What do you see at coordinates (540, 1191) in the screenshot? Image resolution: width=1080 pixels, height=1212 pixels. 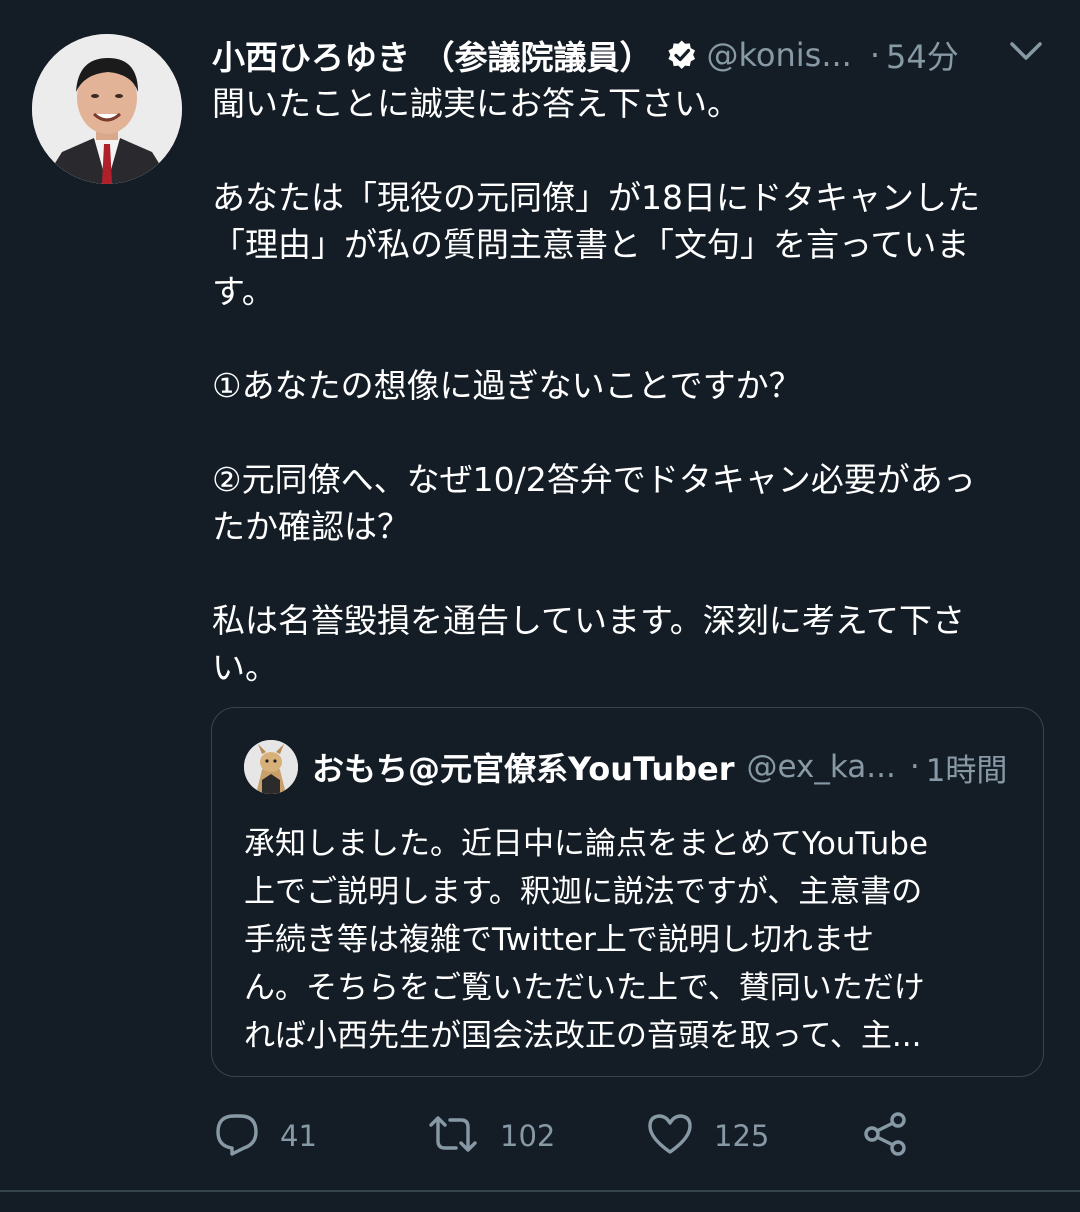 I see `tweet-divider` at bounding box center [540, 1191].